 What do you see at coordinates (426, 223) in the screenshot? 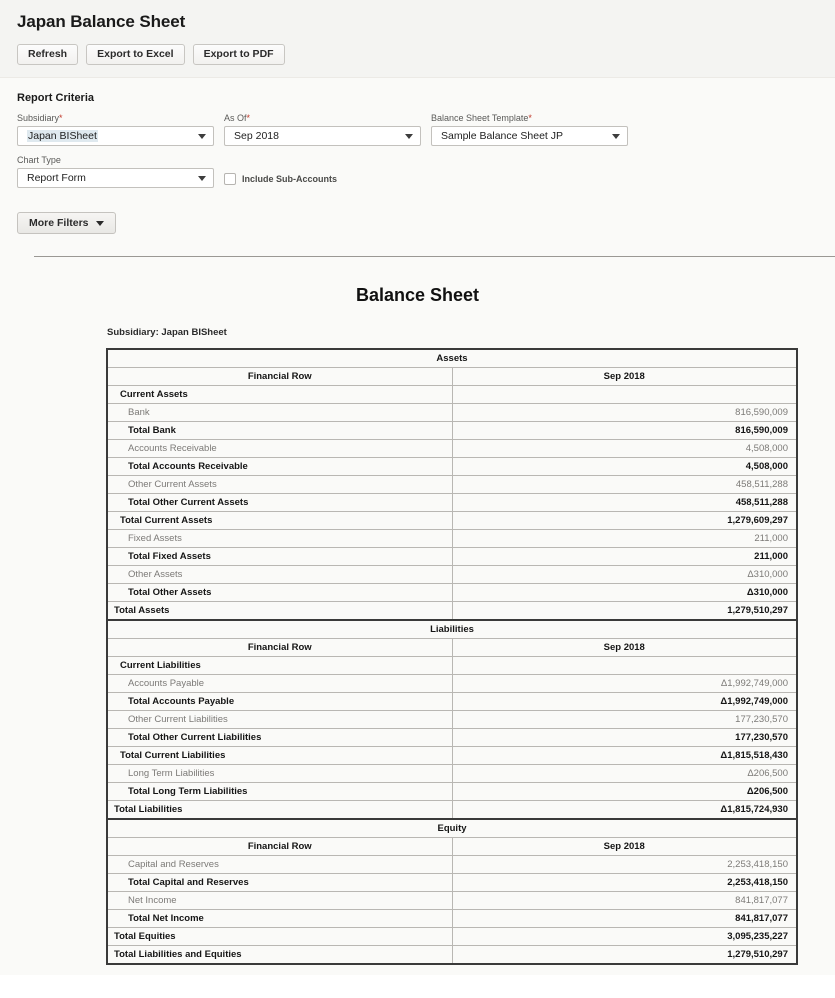
I see `more-filters-row: More Filters` at bounding box center [426, 223].